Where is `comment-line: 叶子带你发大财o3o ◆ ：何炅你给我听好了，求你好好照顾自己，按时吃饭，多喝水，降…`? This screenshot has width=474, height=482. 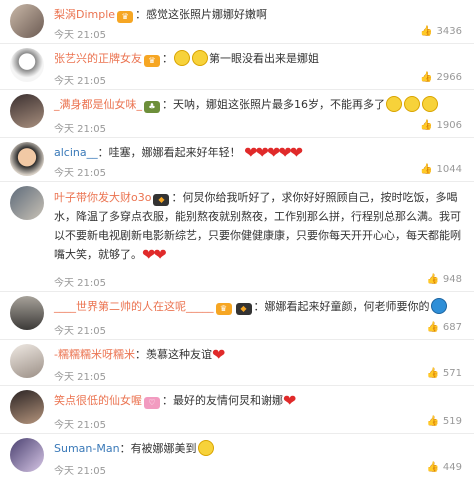
comment-line: 叶子带你发大财o3o ◆ ：何炅你给我听好了，求你好好照顾自己，按时吃饭，多喝水，降… is located at coordinates (257, 227).